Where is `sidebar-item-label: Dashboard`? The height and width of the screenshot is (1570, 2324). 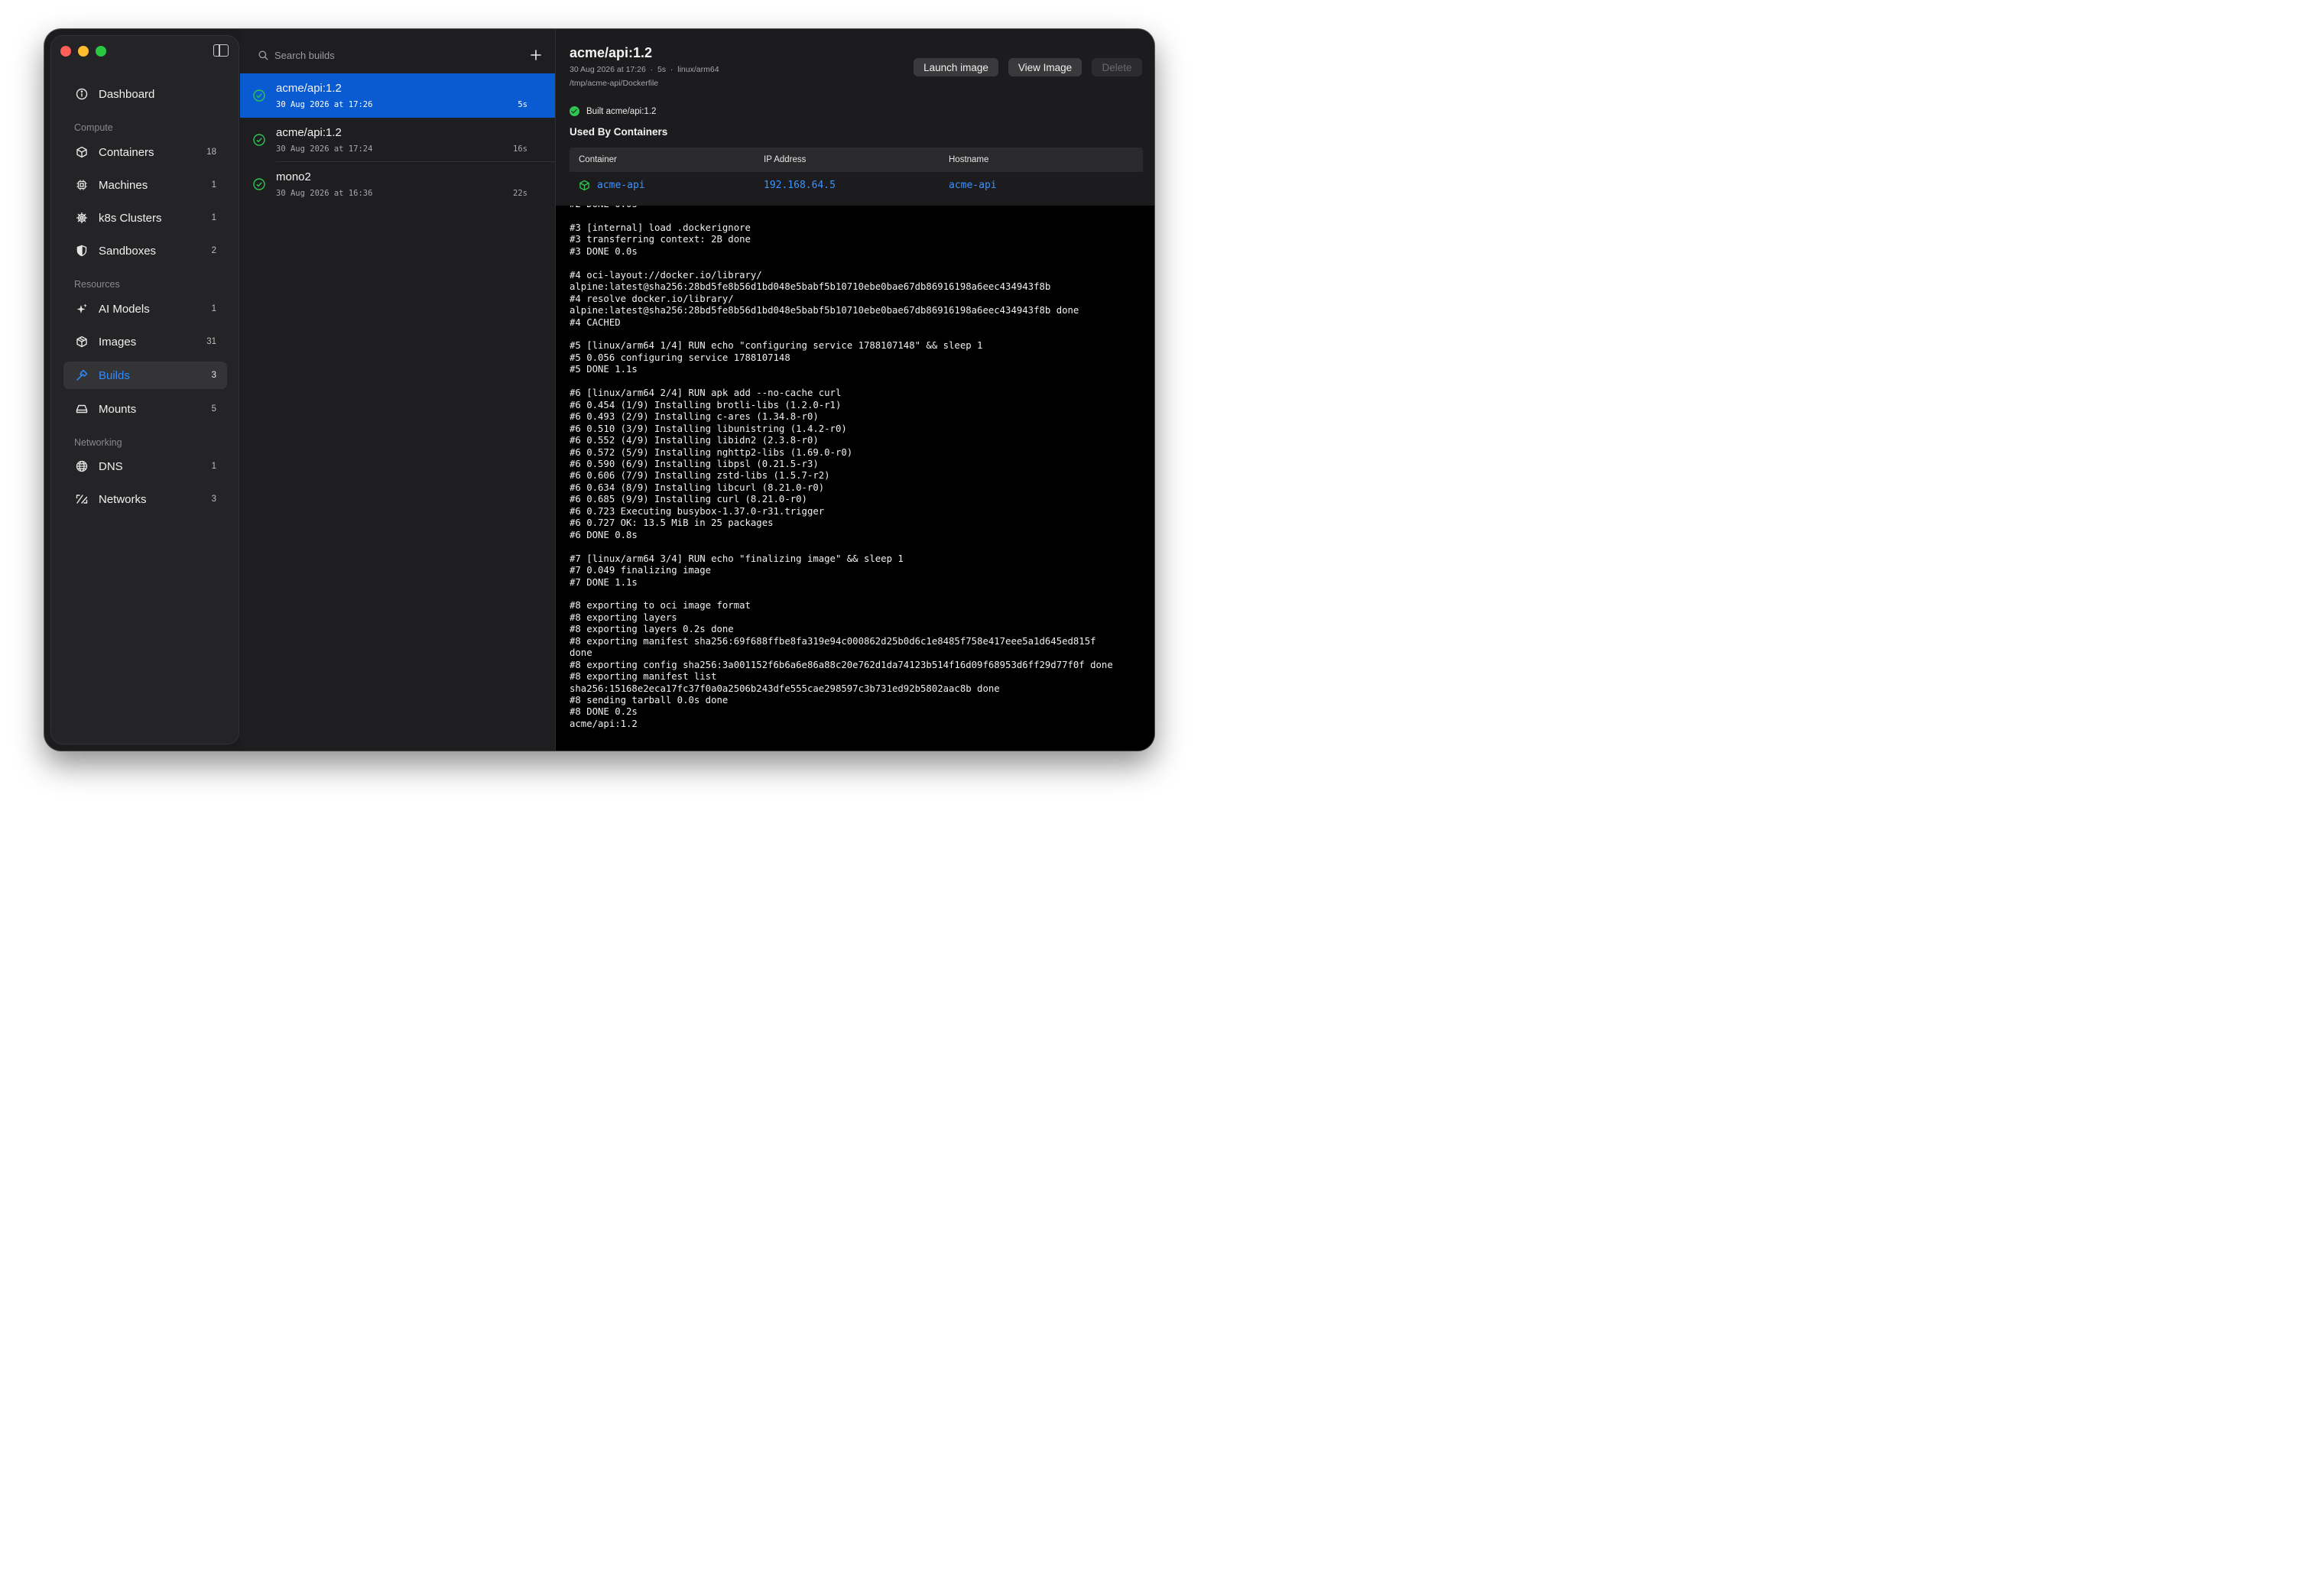 sidebar-item-label: Dashboard is located at coordinates (127, 94).